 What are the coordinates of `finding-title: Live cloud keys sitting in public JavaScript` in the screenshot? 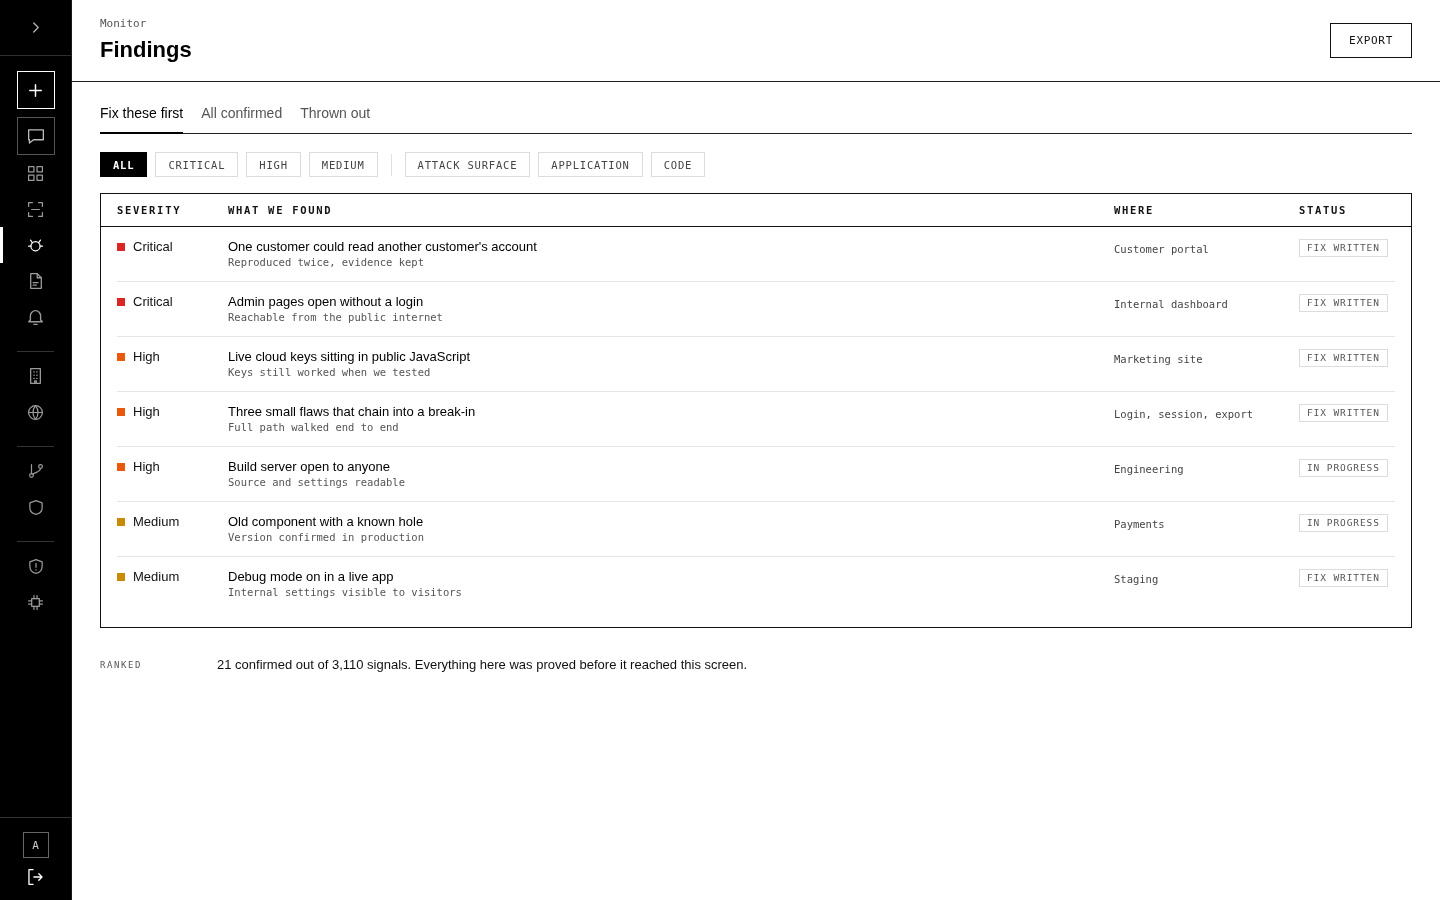 It's located at (350, 357).